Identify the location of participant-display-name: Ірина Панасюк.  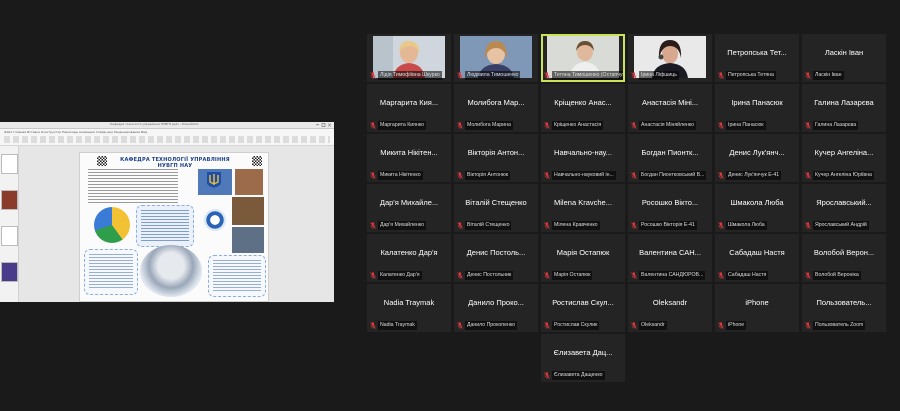
(757, 102).